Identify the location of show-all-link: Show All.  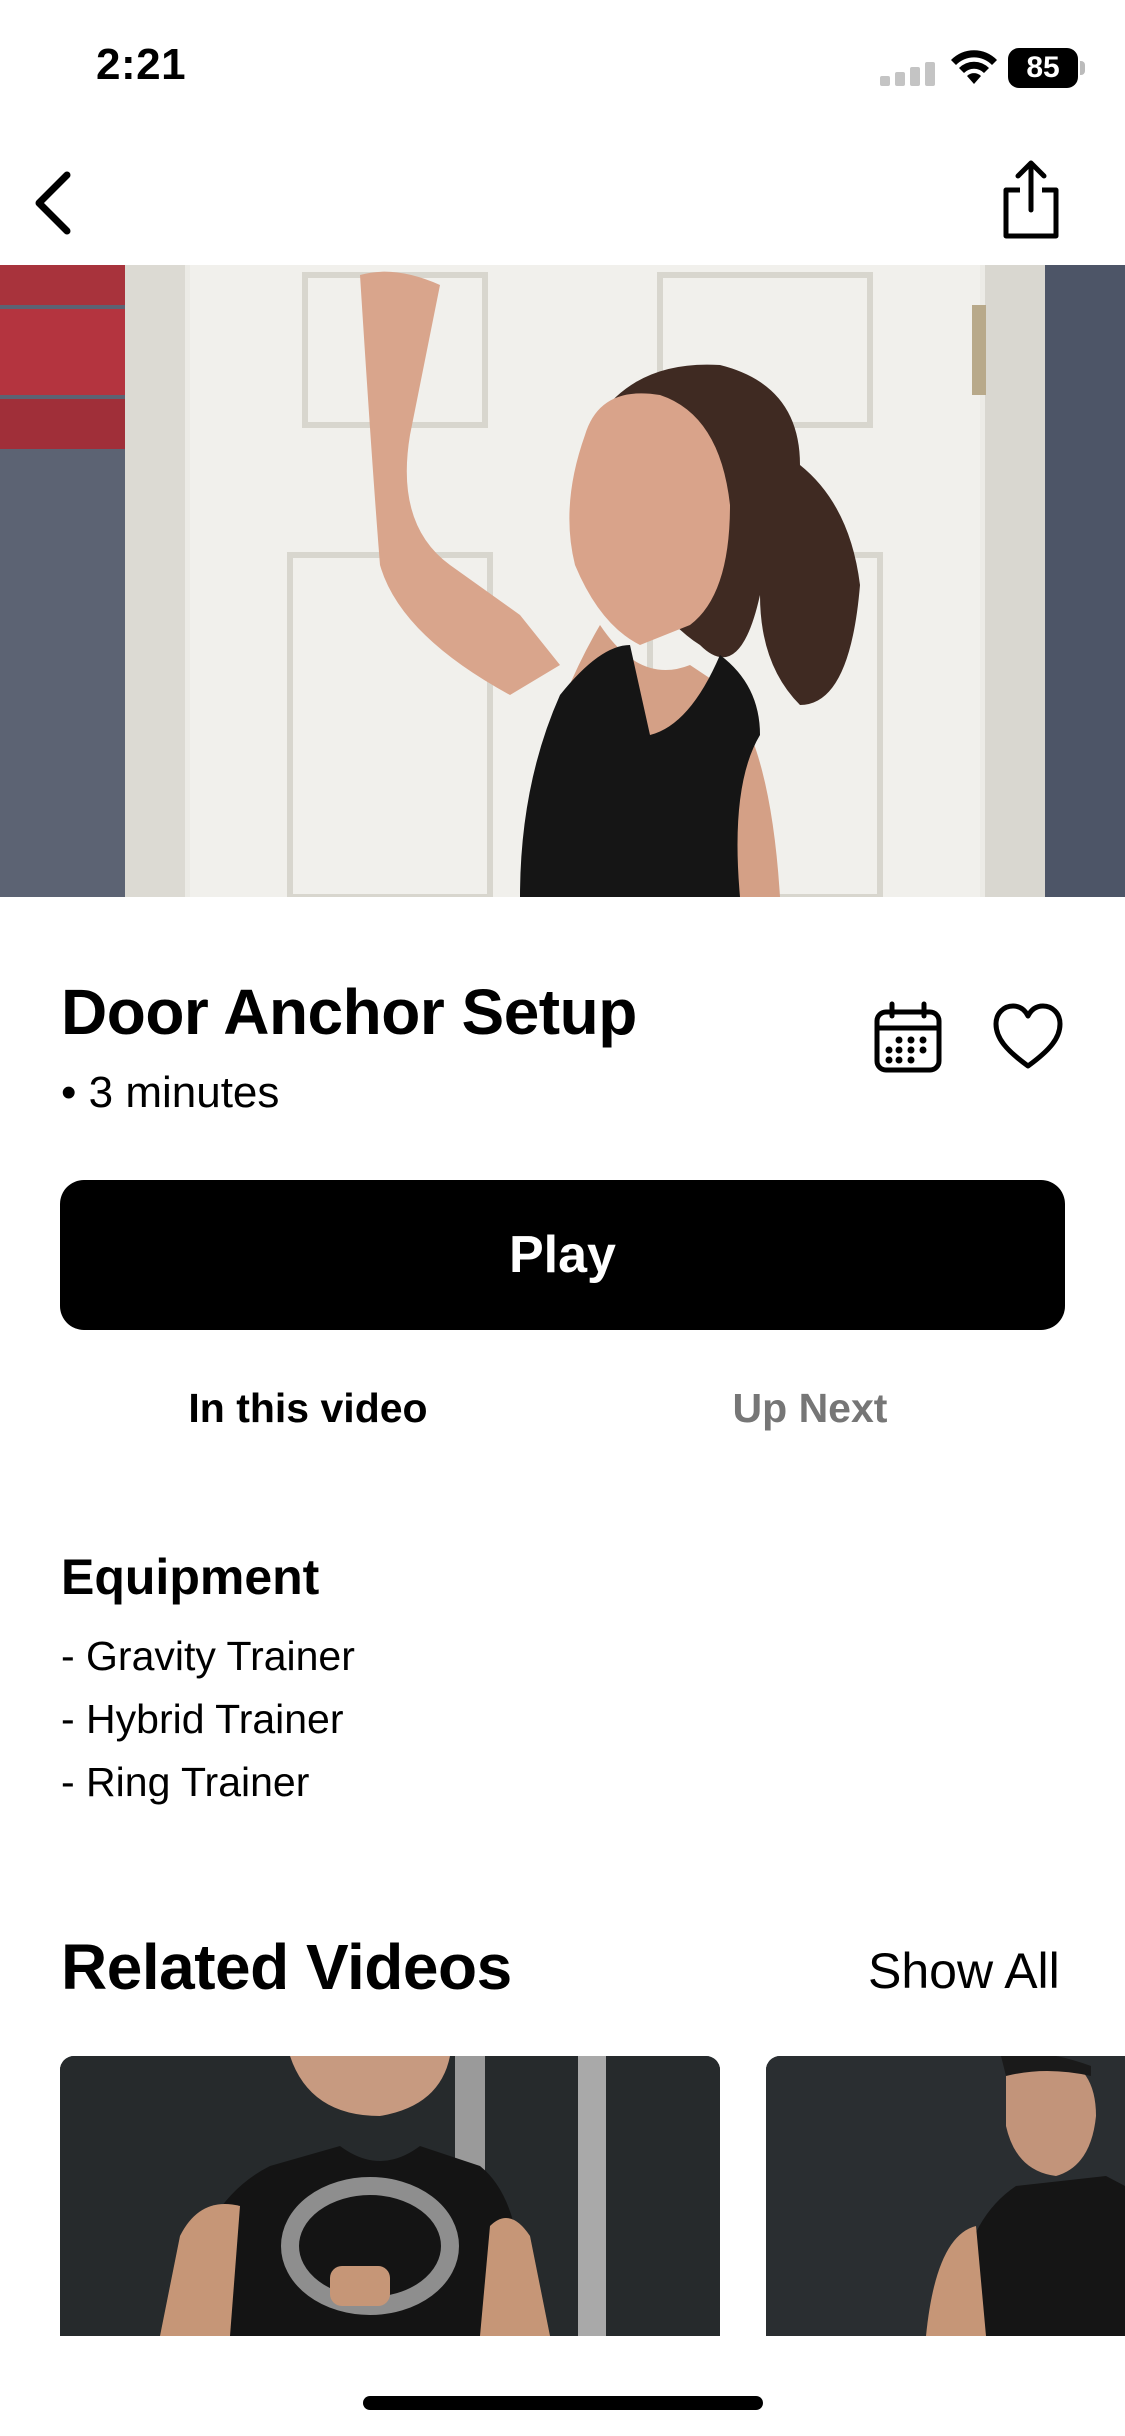
(964, 1971).